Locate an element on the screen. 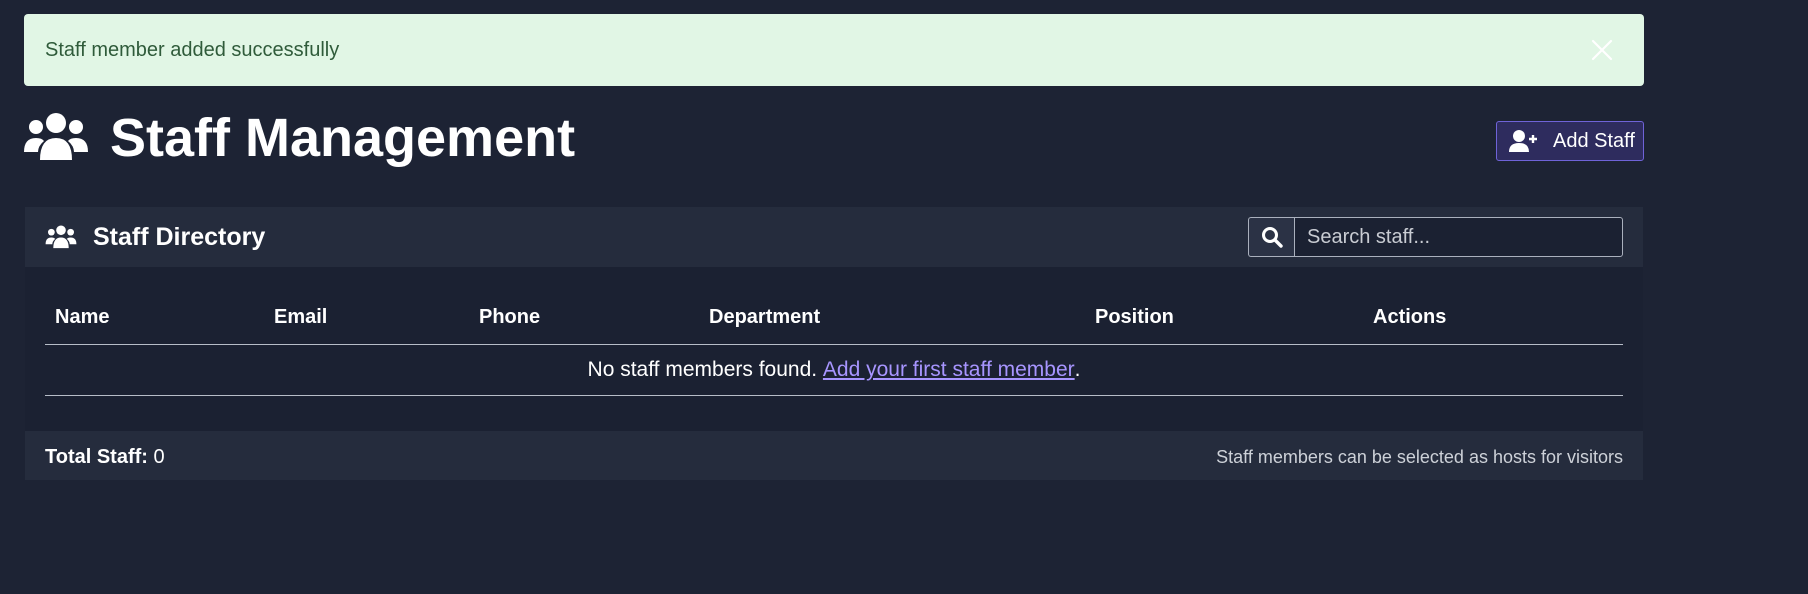 The width and height of the screenshot is (1808, 594). alert-message: Staff member added successfully is located at coordinates (192, 49).